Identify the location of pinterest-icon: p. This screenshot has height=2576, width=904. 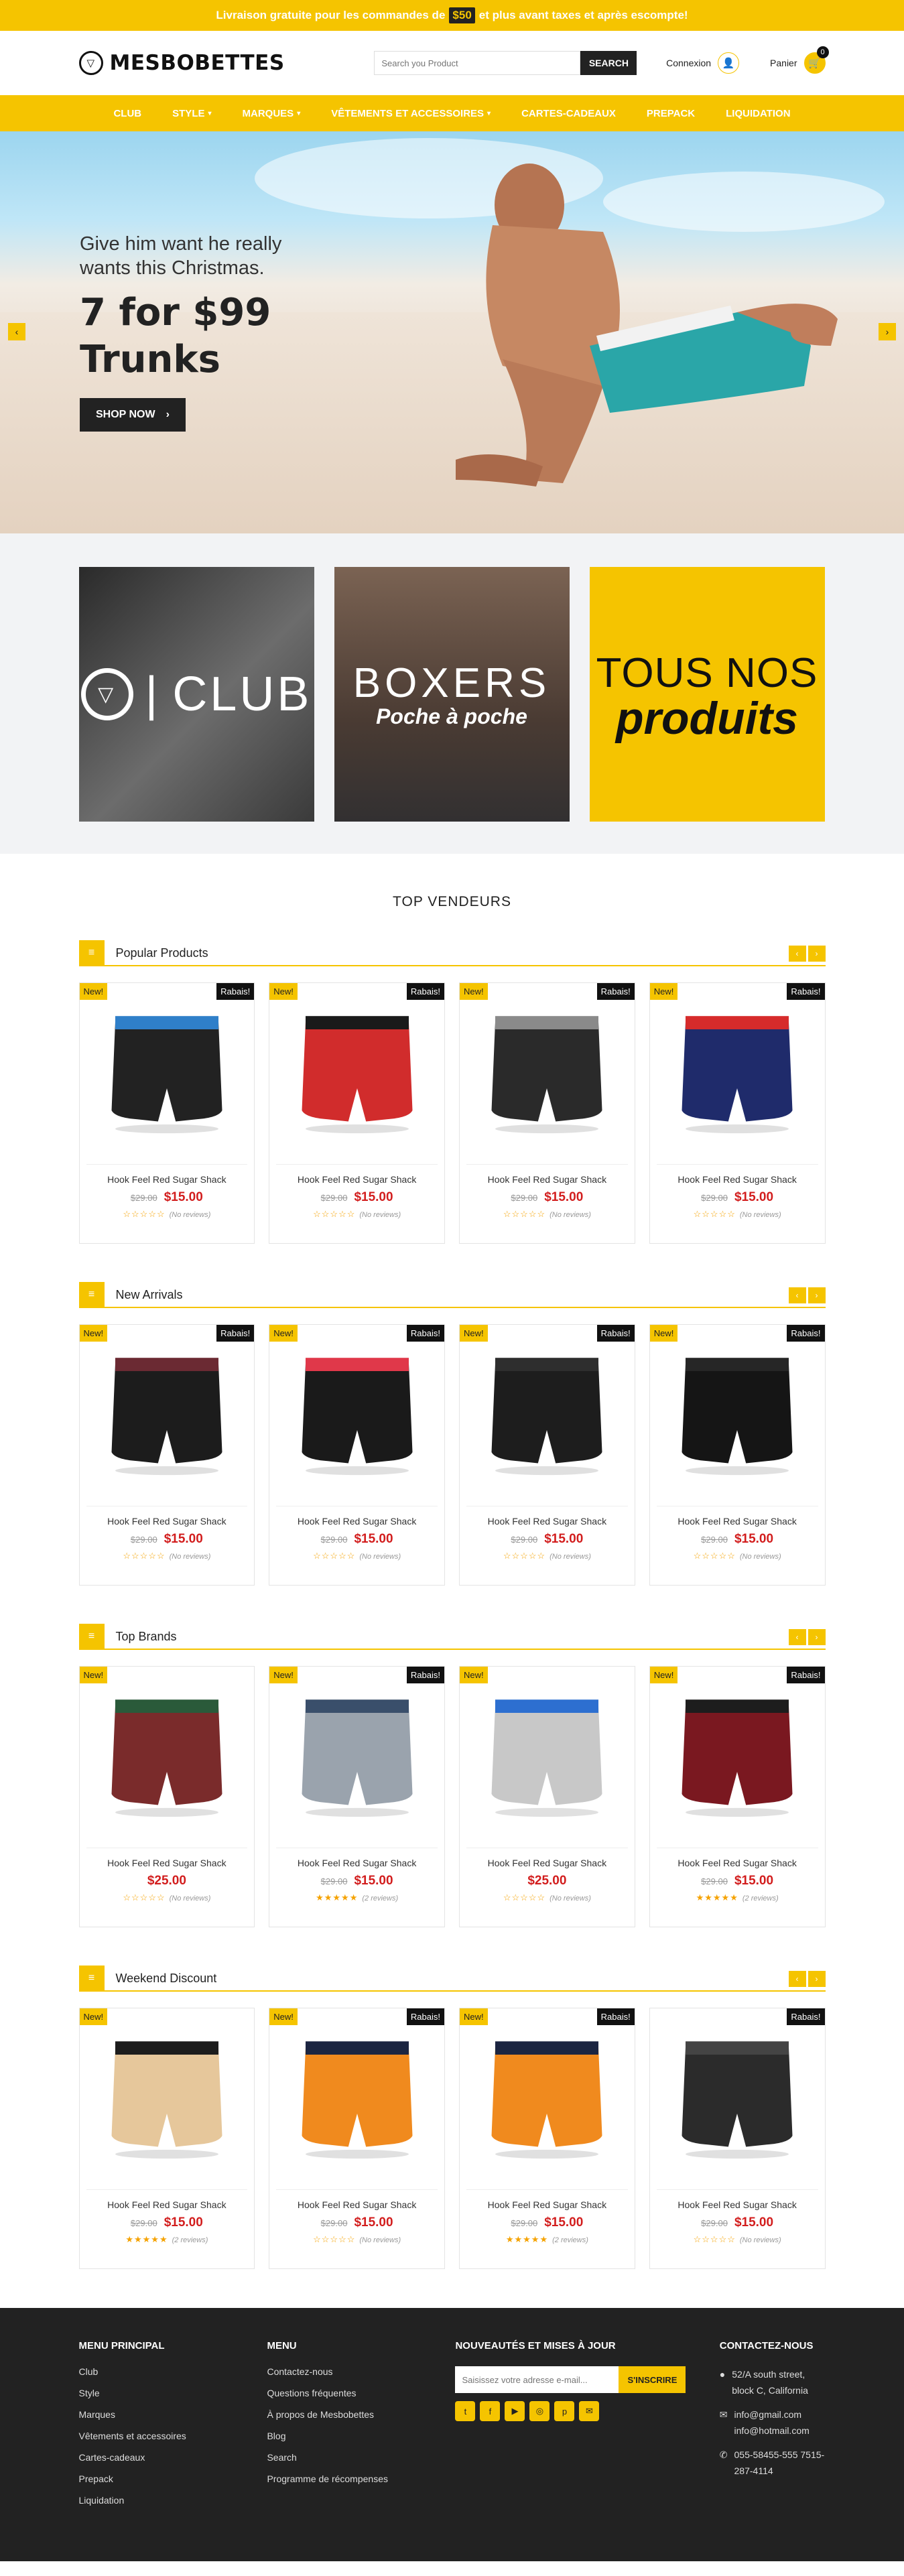
(564, 2411).